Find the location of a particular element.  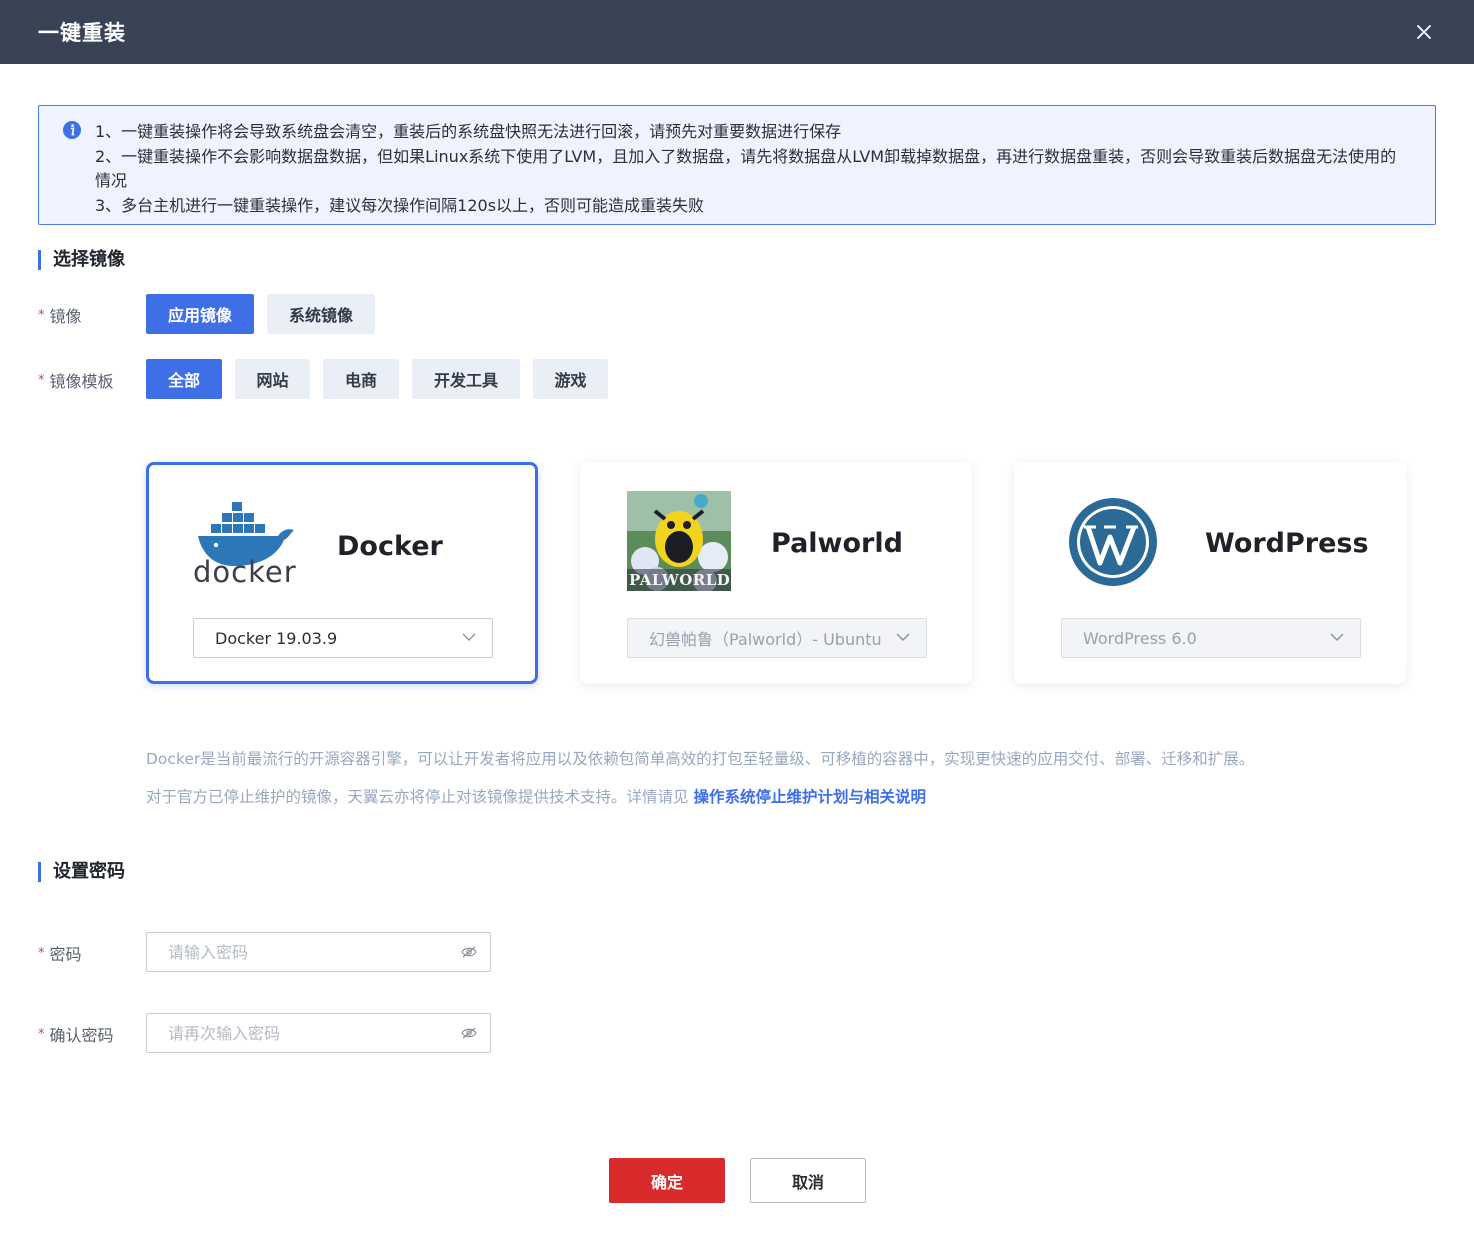

close-button is located at coordinates (1424, 32).